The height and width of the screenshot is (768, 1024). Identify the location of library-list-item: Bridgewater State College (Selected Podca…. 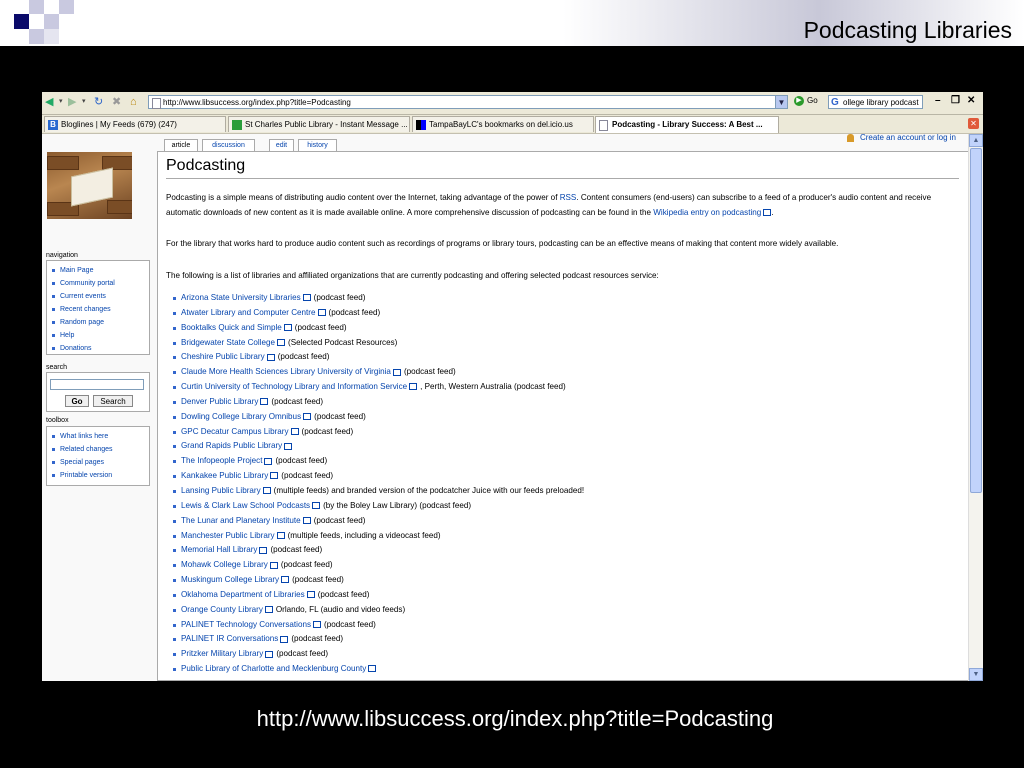
(377, 343).